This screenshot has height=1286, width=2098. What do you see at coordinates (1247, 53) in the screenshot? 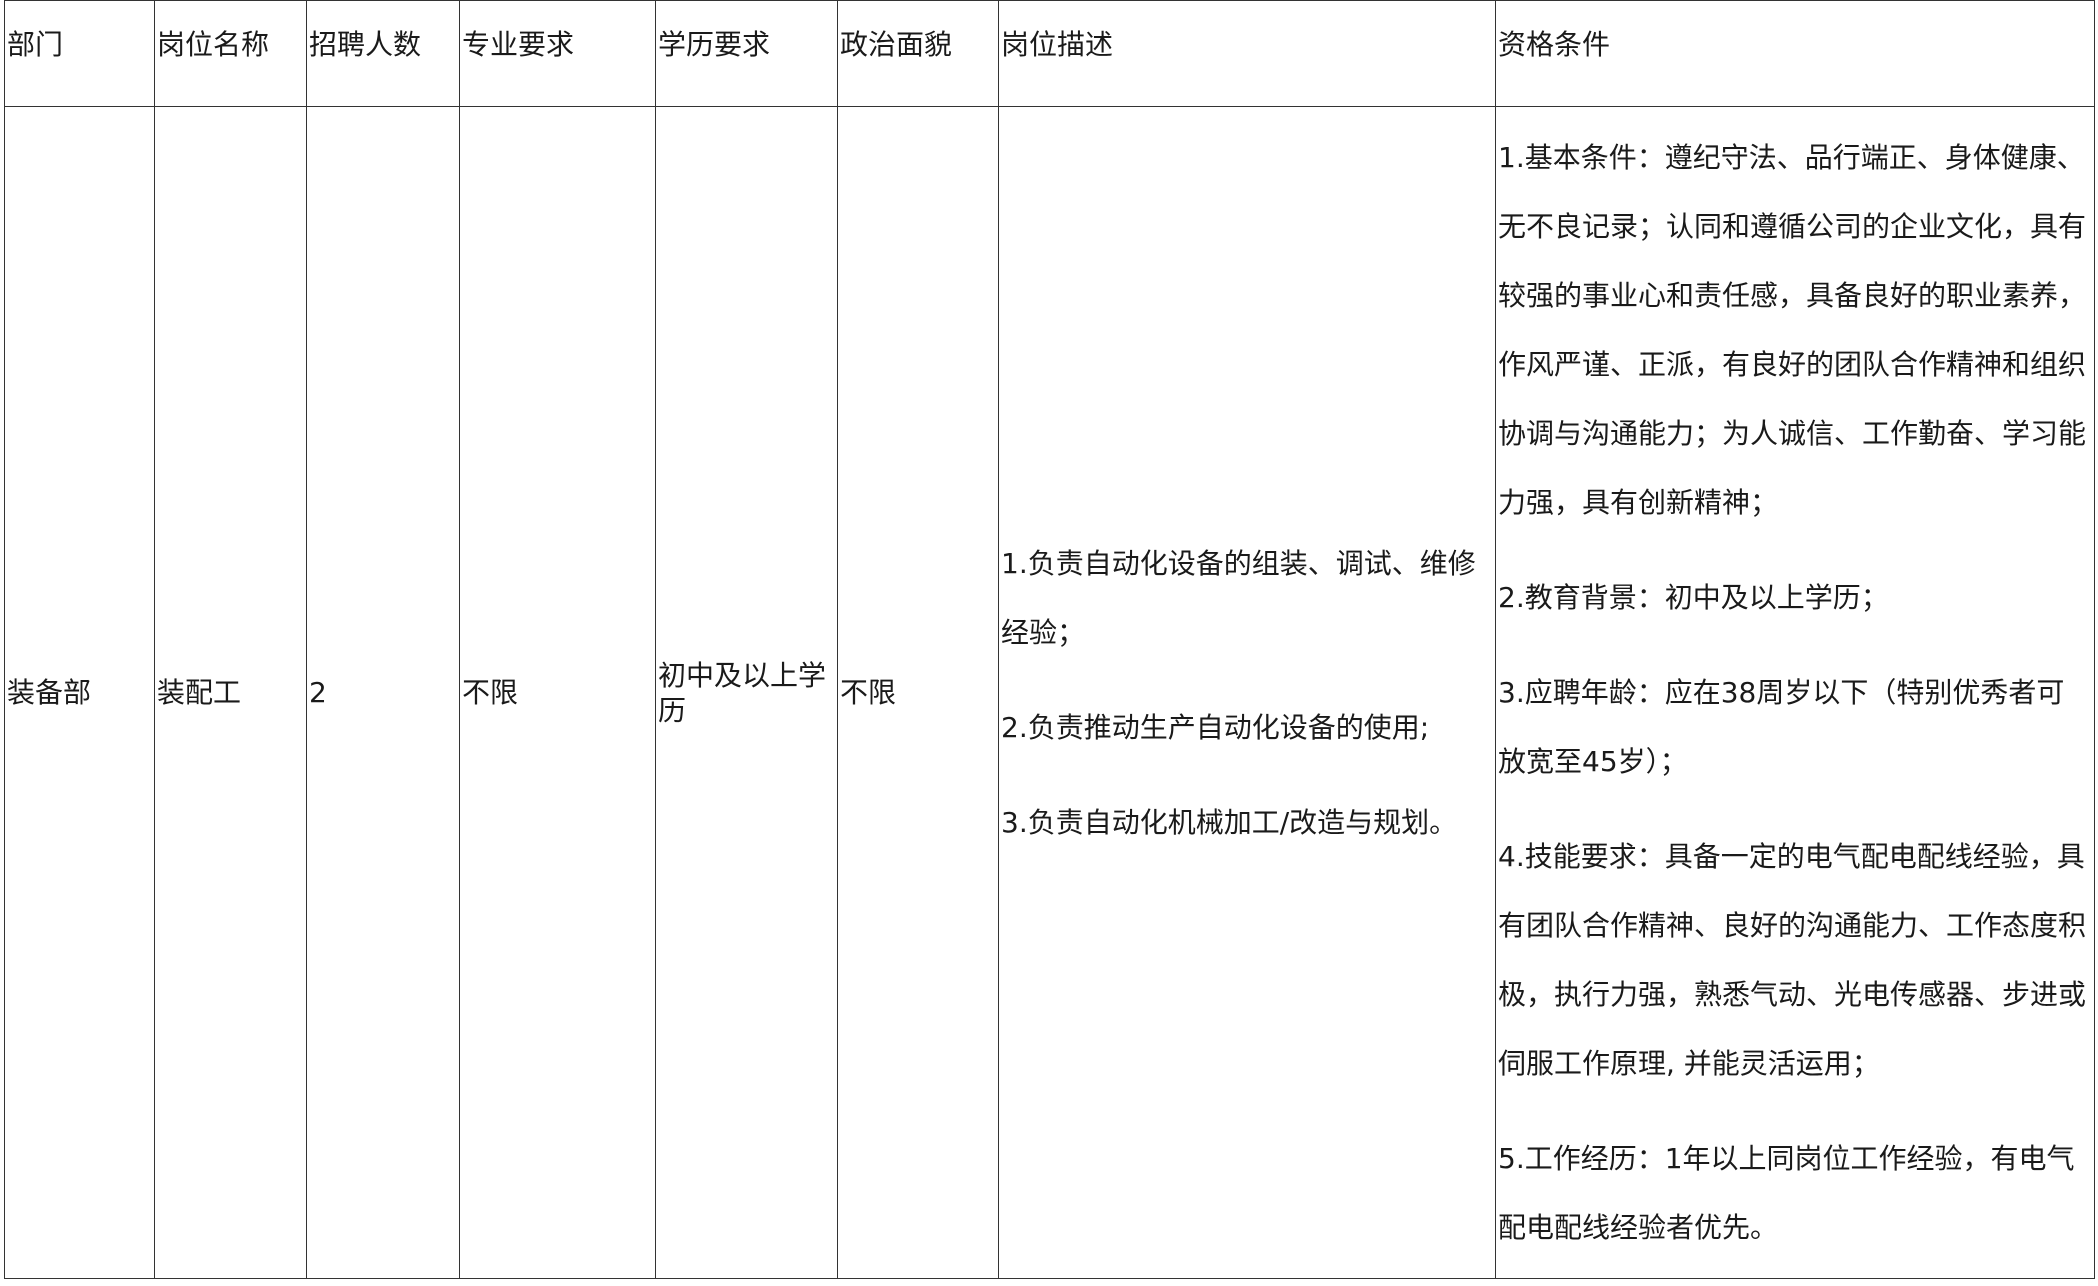
I see `header-job-description: 岗位描述` at bounding box center [1247, 53].